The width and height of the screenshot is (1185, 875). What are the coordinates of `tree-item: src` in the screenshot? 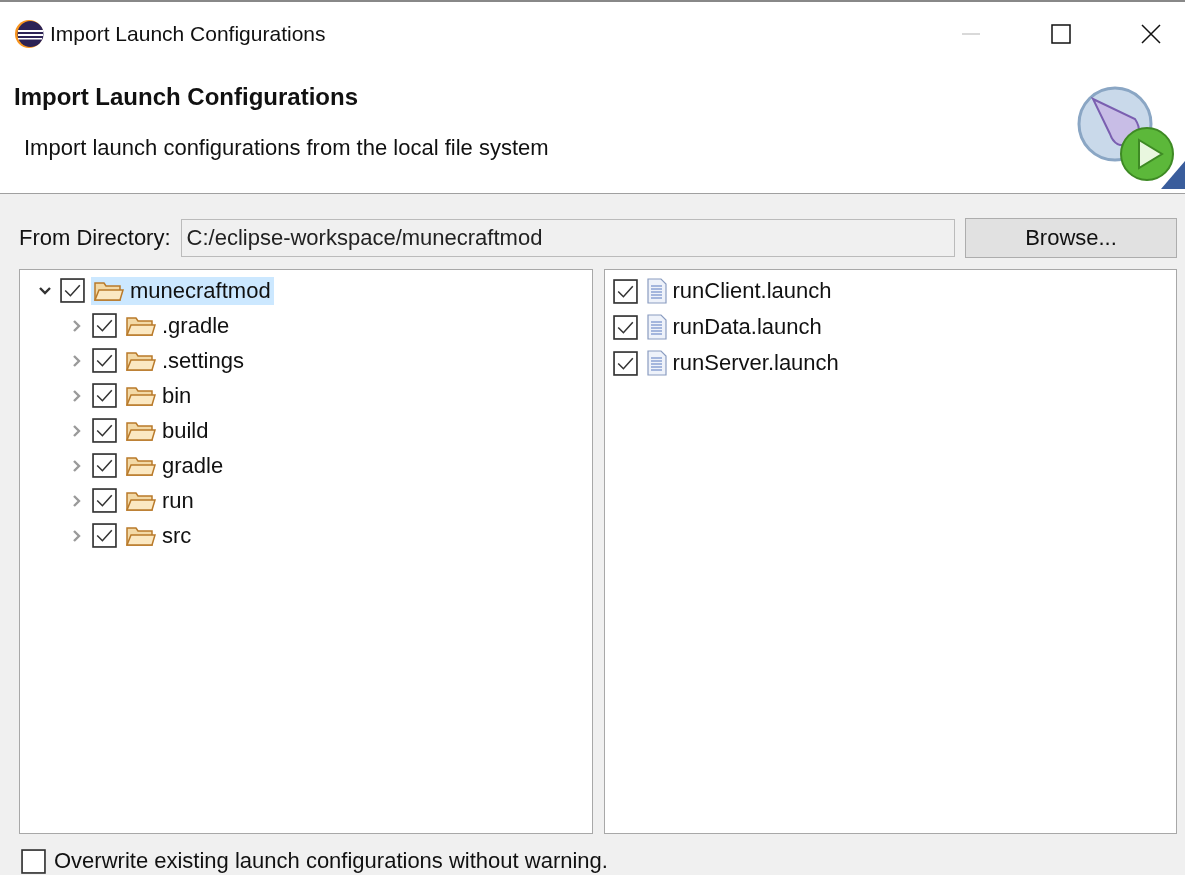 It's located at (159, 535).